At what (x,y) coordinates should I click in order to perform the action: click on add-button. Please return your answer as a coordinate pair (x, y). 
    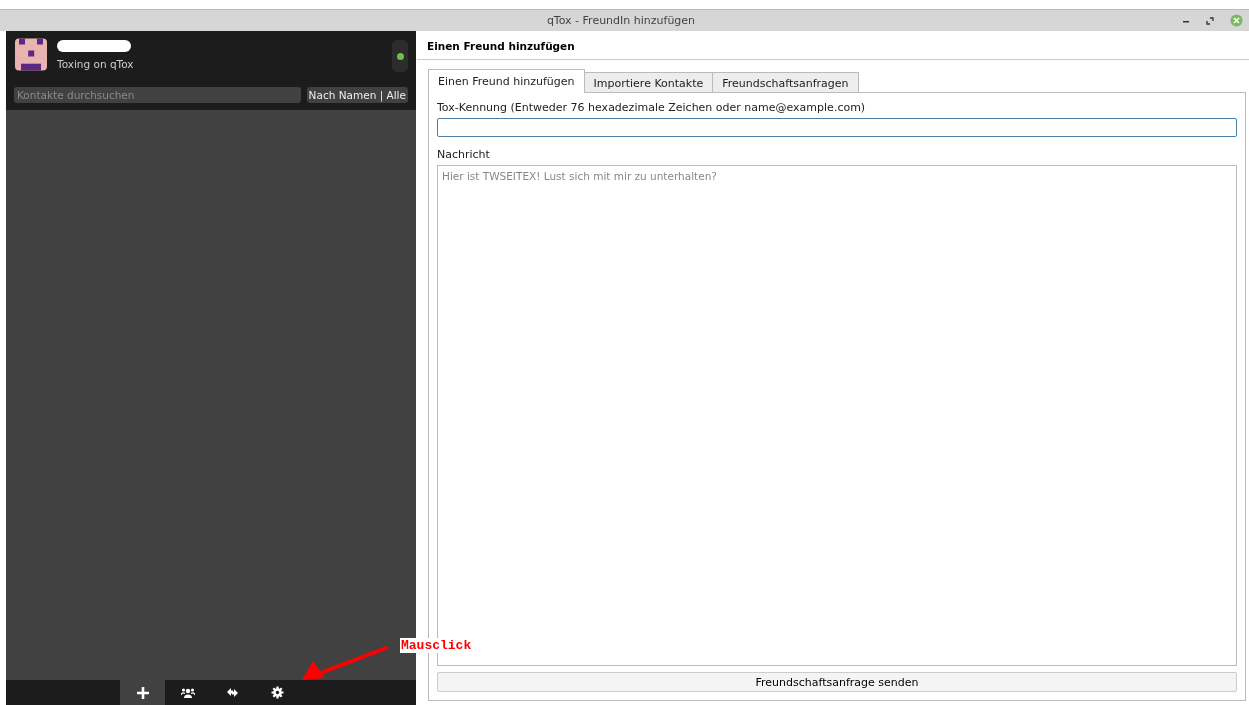
    Looking at the image, I should click on (142, 692).